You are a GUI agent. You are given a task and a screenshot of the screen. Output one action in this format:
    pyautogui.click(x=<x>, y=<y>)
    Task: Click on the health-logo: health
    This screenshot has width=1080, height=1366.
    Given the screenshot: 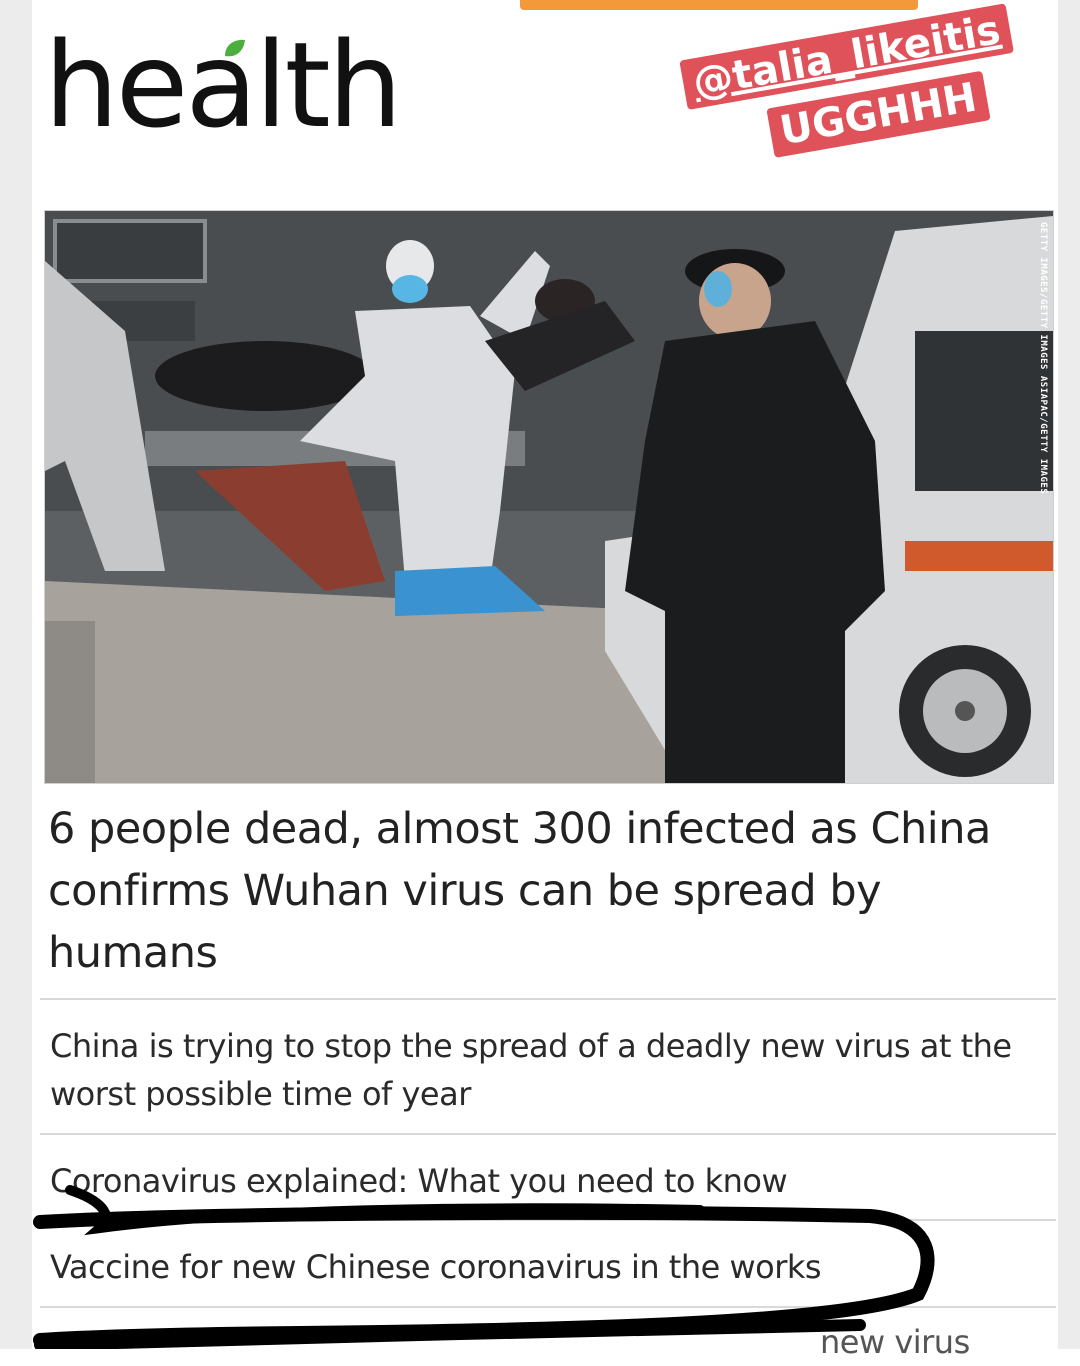 What is the action you would take?
    pyautogui.click(x=254, y=85)
    